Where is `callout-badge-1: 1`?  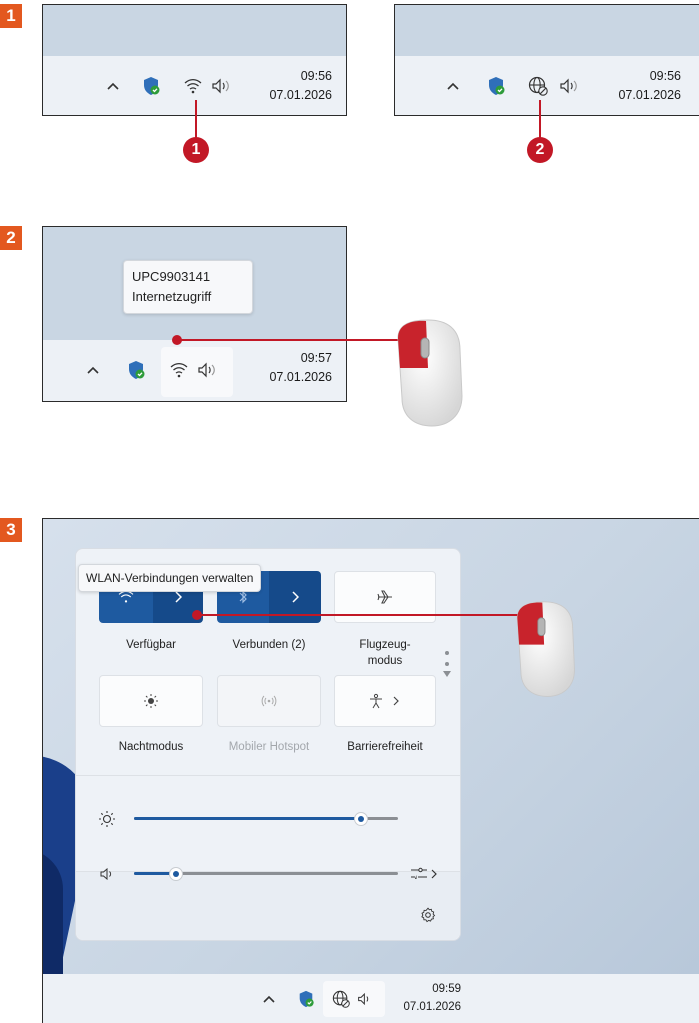 callout-badge-1: 1 is located at coordinates (196, 150).